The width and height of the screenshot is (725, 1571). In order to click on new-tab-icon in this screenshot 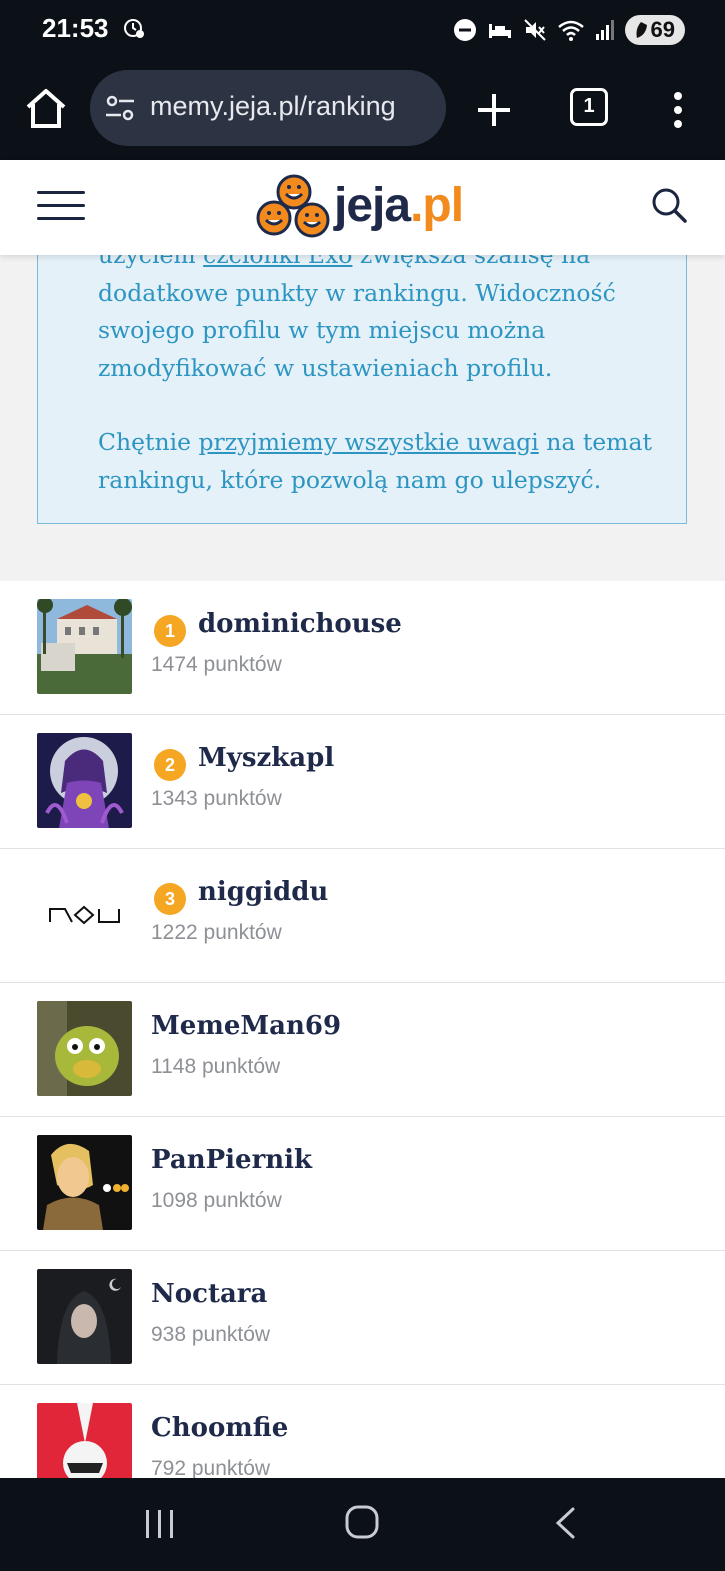, I will do `click(494, 110)`.